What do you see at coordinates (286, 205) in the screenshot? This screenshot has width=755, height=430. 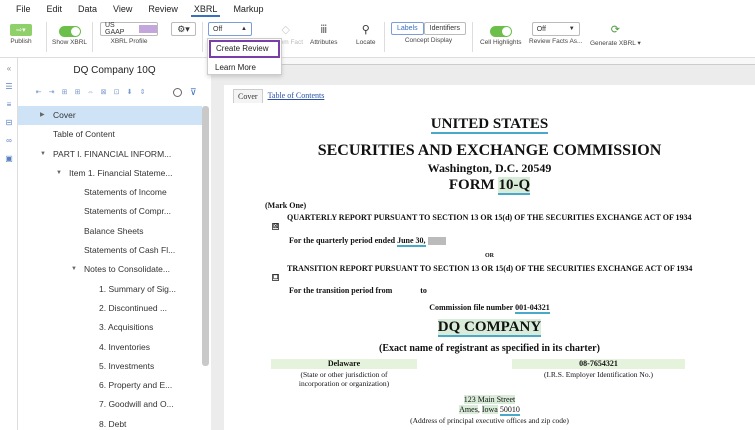 I see `mark-one: (Mark One)` at bounding box center [286, 205].